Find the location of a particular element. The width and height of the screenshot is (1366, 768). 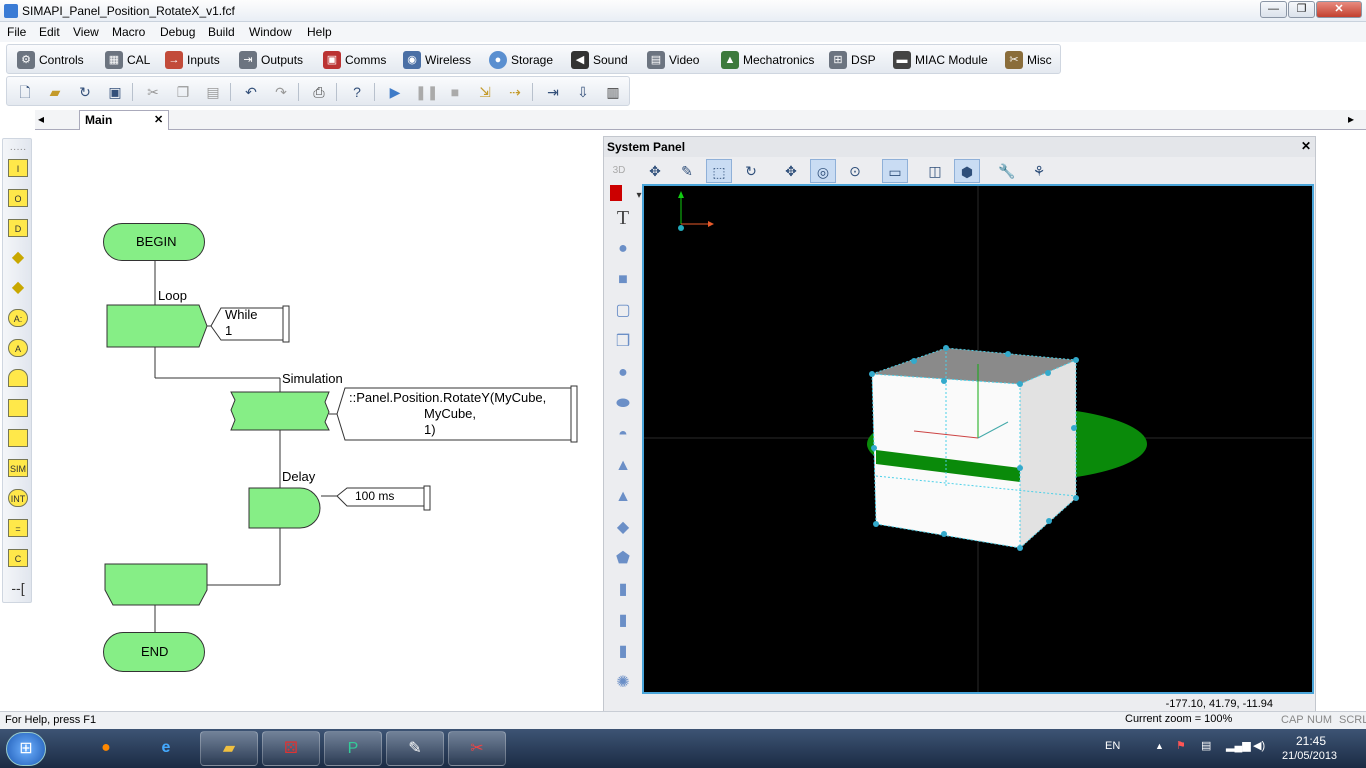

menu-help: Help is located at coordinates (319, 32).